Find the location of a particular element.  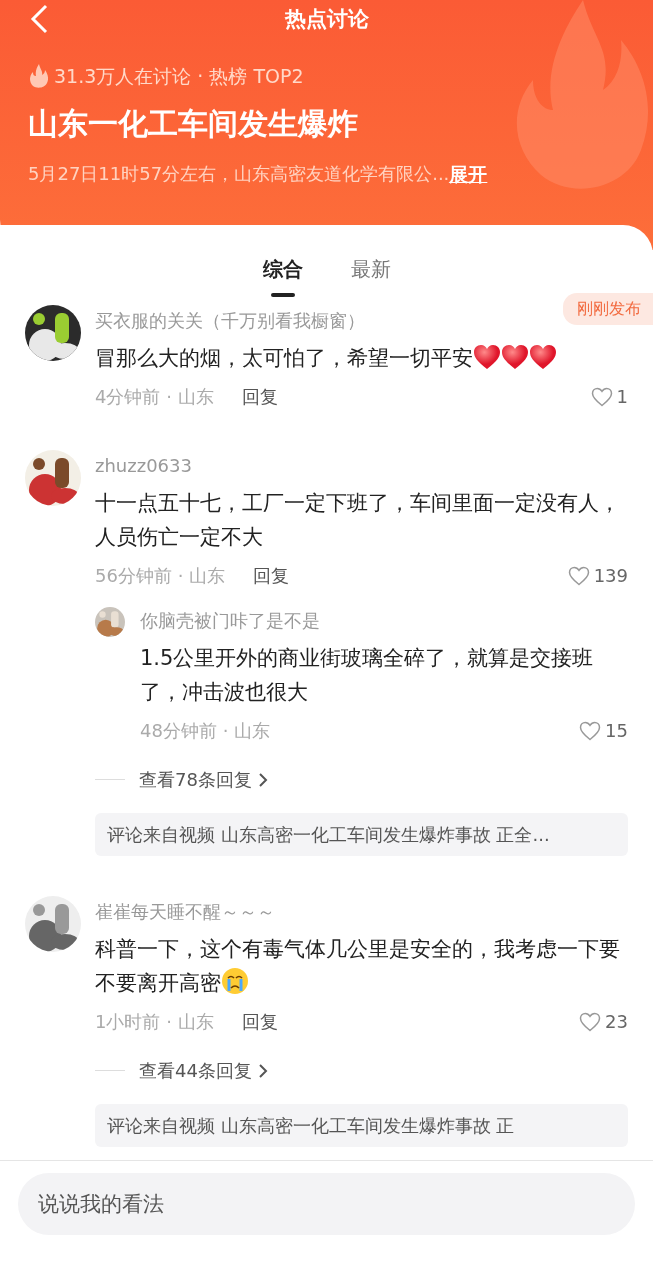

view-replies-link: 查看44条回复 is located at coordinates (203, 1070).